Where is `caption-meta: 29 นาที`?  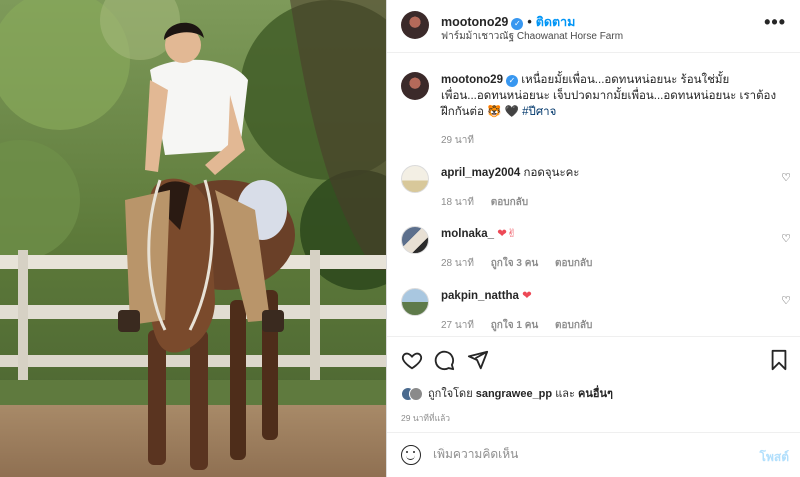 caption-meta: 29 นาที is located at coordinates (464, 140).